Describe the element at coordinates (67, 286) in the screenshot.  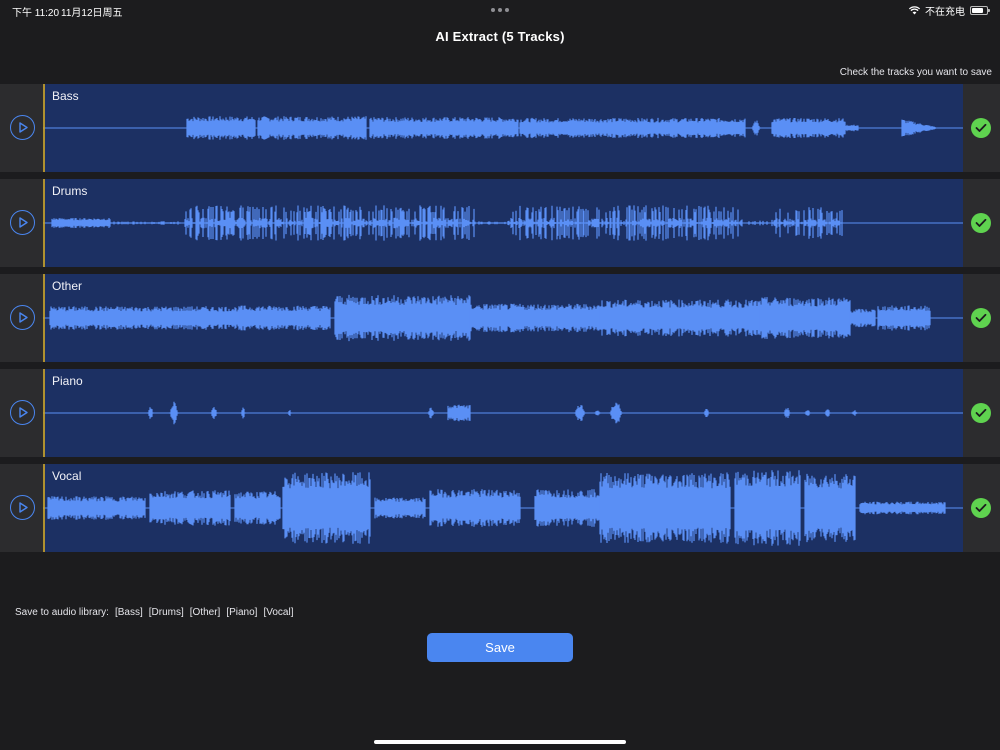
I see `track-label: Other` at that location.